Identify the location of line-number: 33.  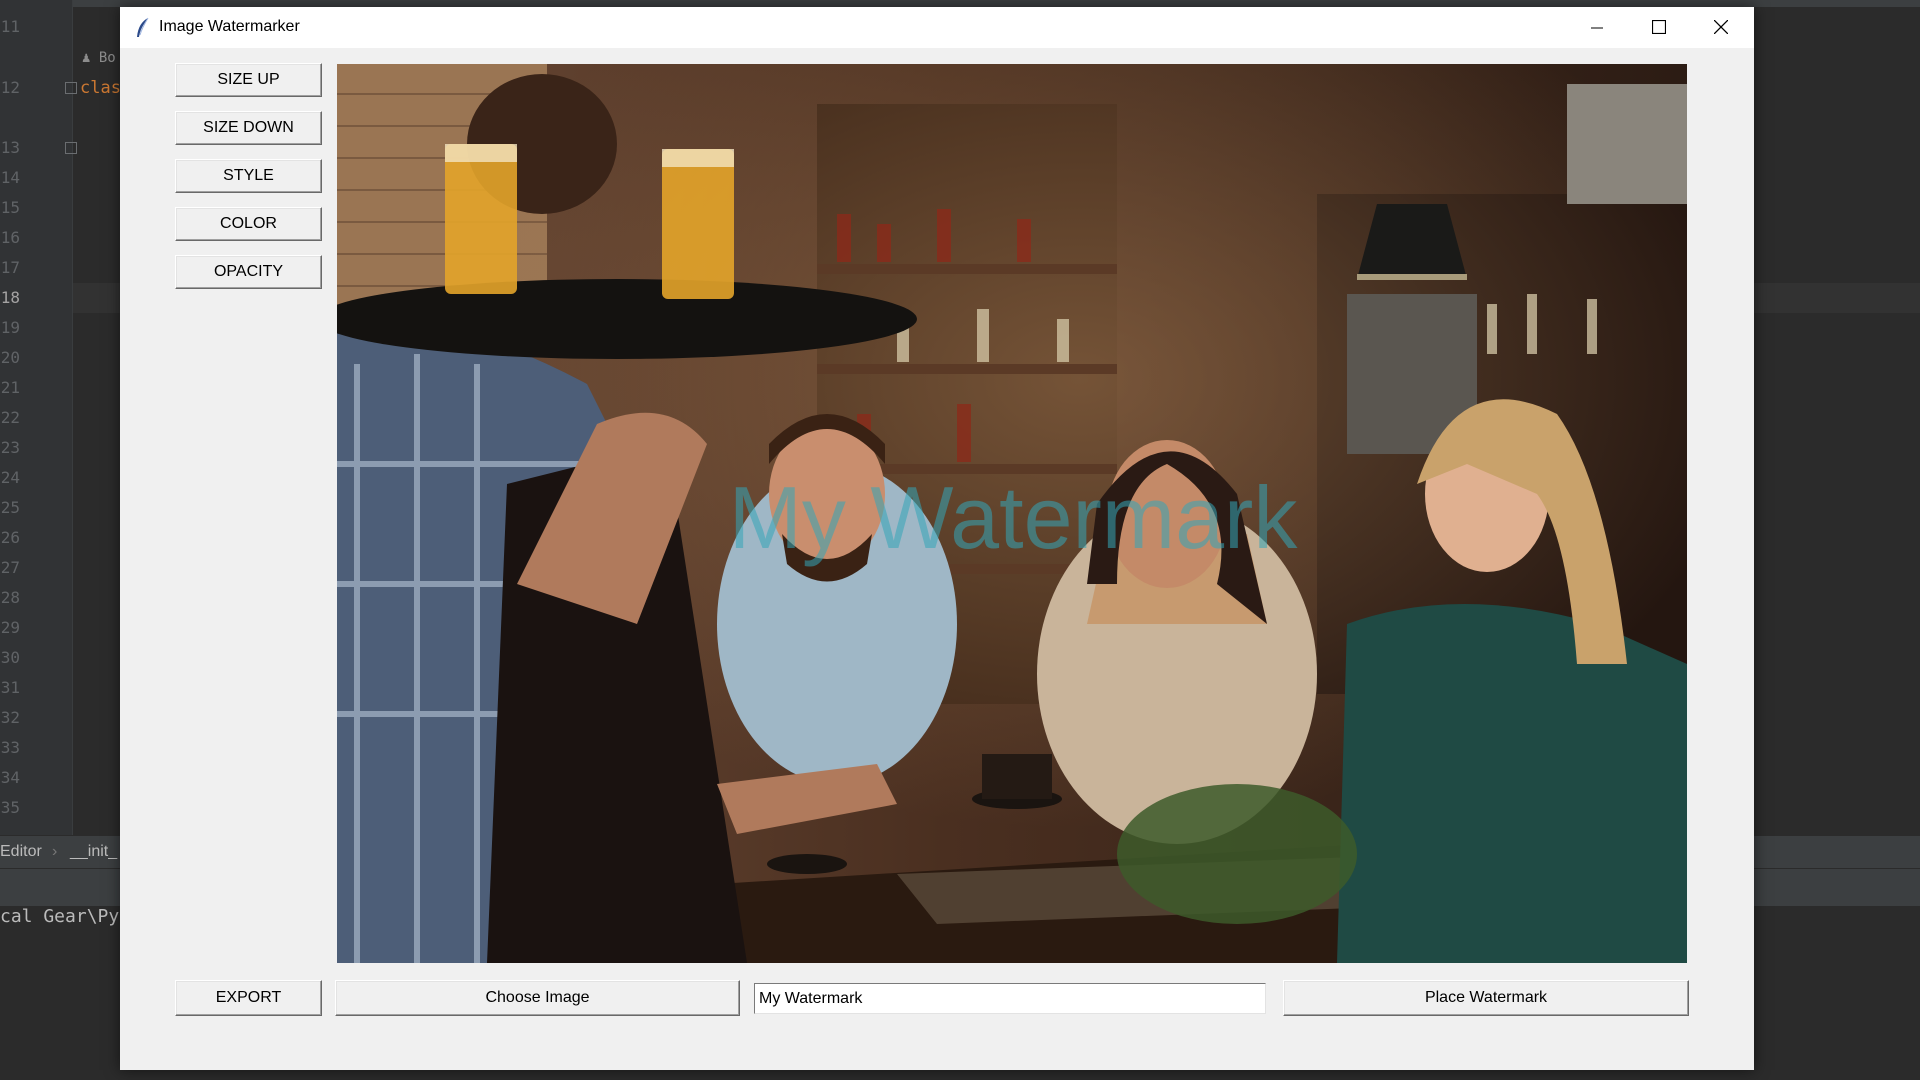
(10, 747).